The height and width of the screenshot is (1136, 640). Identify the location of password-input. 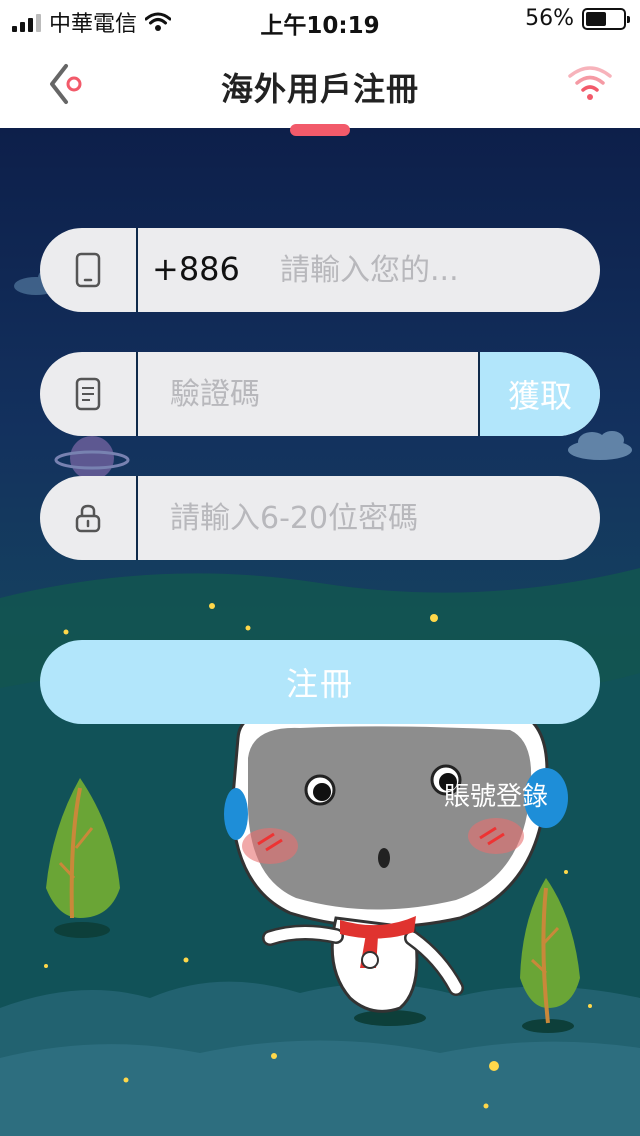
(375, 518).